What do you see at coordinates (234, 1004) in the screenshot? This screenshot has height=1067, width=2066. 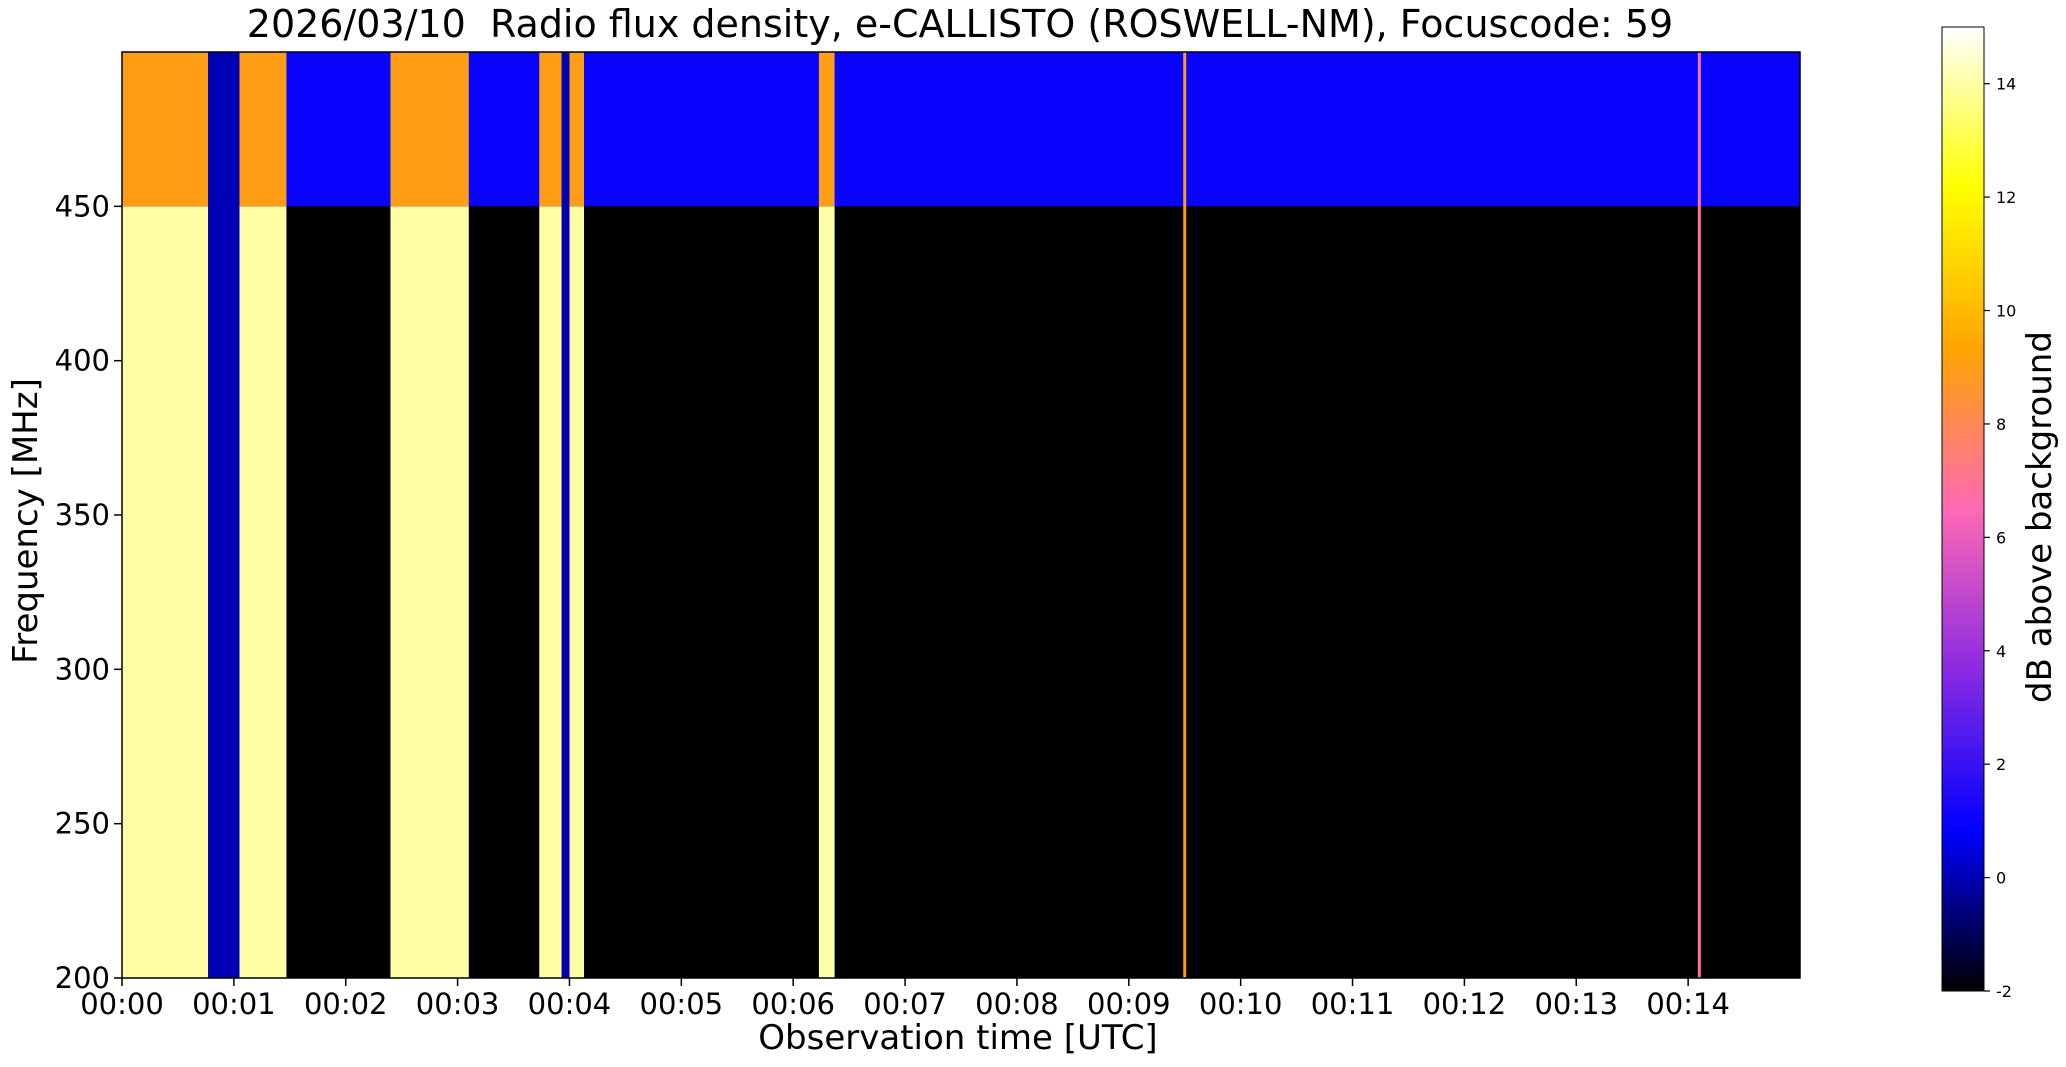 I see `x-tick-label: 00:01` at bounding box center [234, 1004].